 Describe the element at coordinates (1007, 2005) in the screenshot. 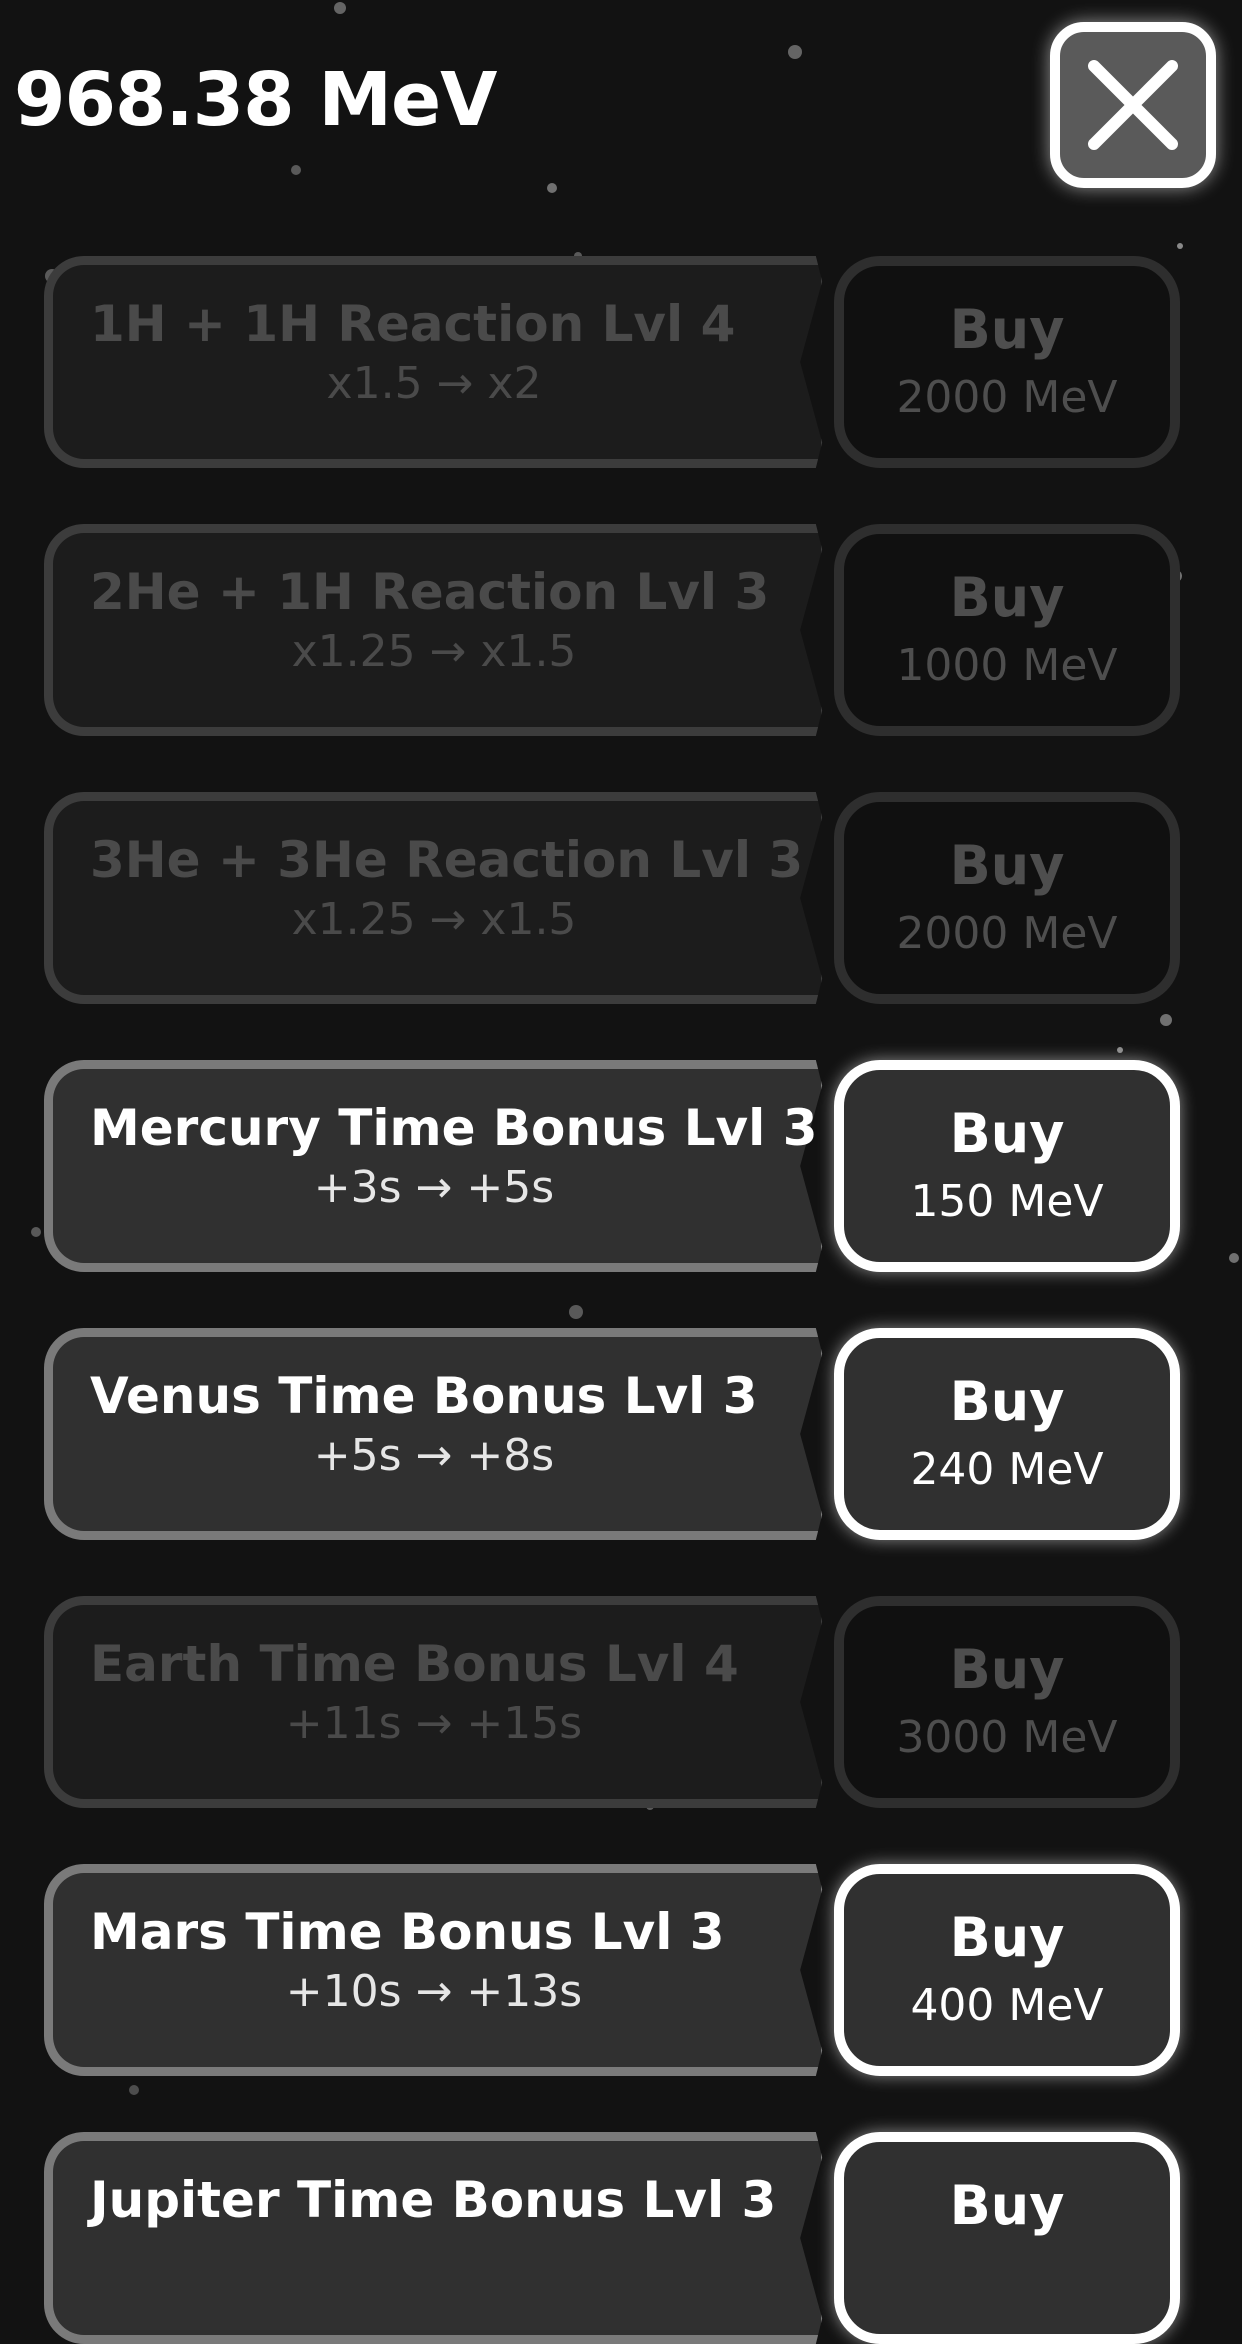

I see `buy-price: 400 MeV` at that location.